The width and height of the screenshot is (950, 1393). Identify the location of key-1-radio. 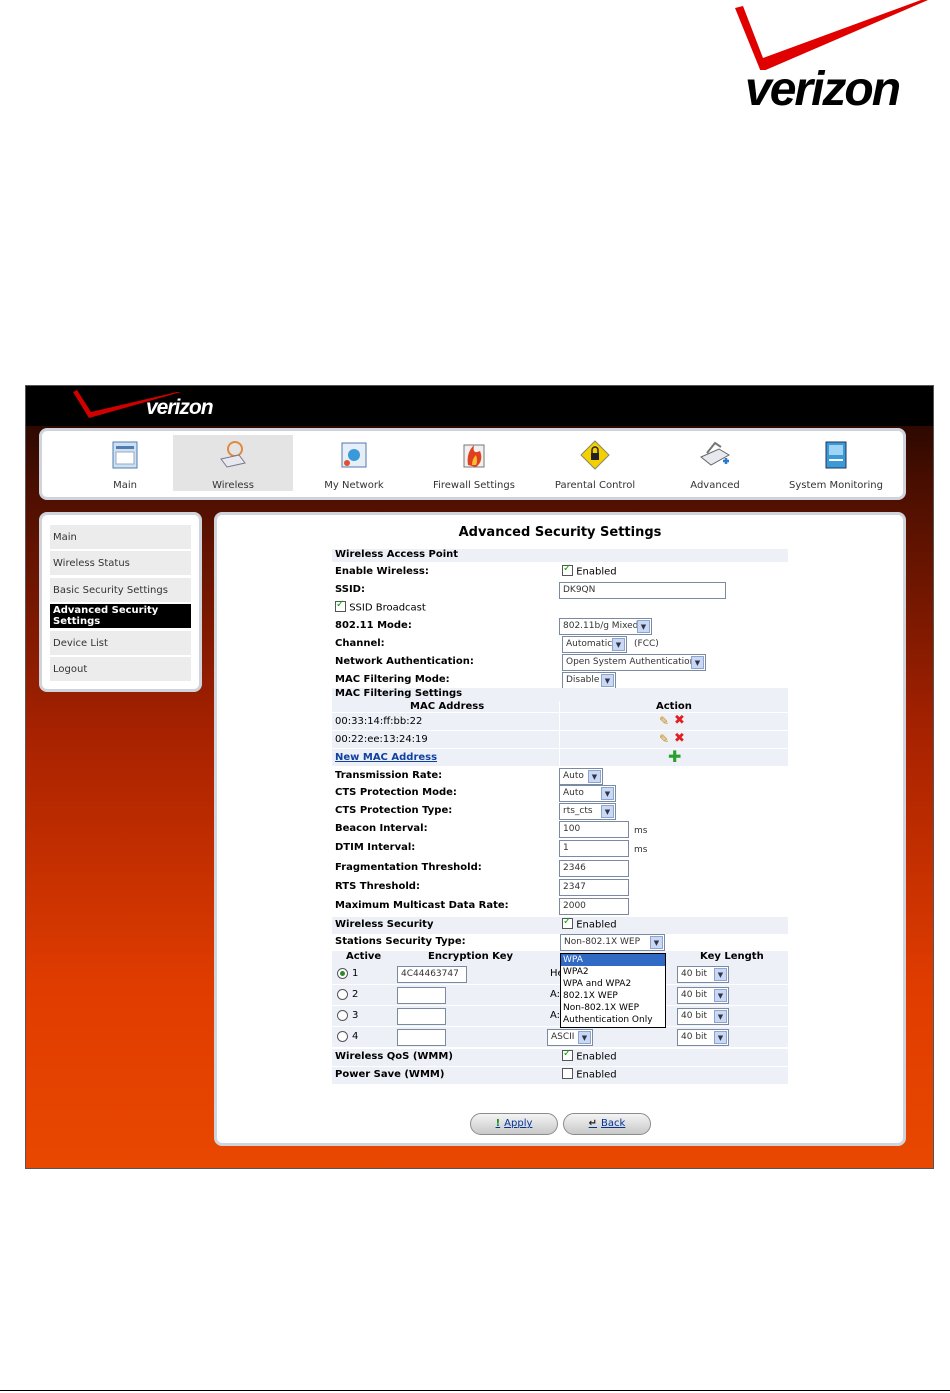
(342, 973).